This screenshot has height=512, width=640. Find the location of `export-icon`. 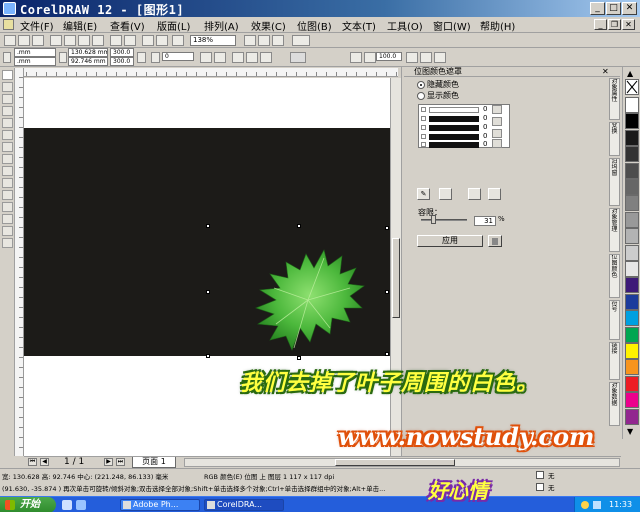

export-icon is located at coordinates (162, 40).